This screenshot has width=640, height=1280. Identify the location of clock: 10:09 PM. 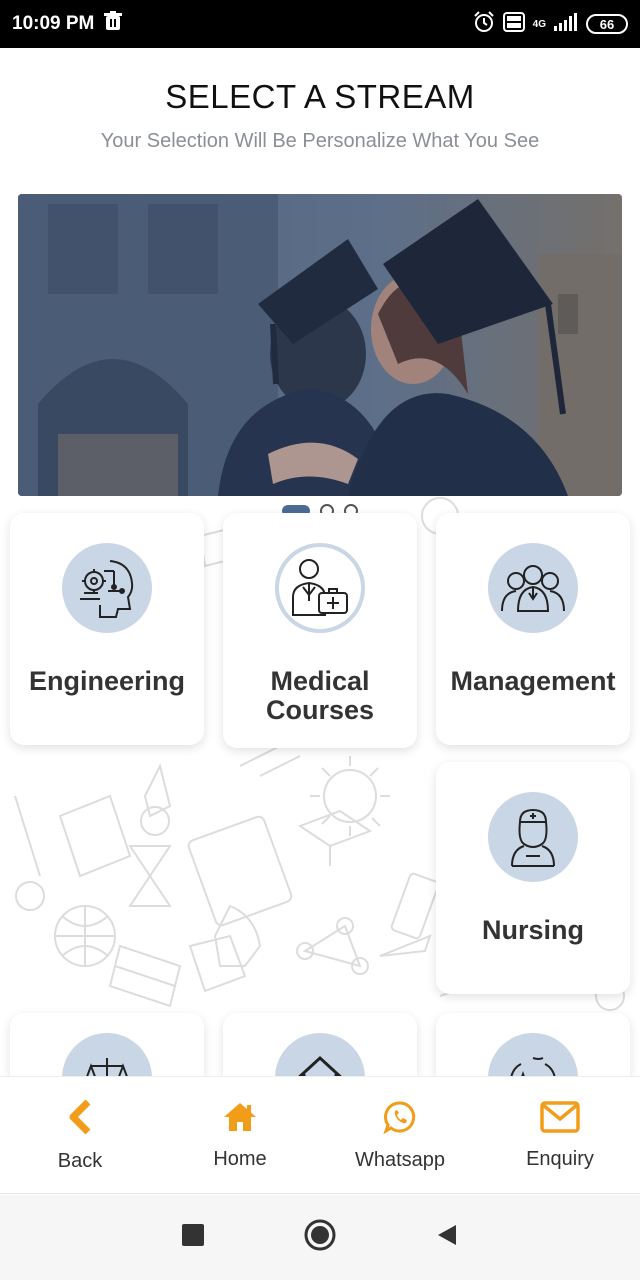
(53, 23).